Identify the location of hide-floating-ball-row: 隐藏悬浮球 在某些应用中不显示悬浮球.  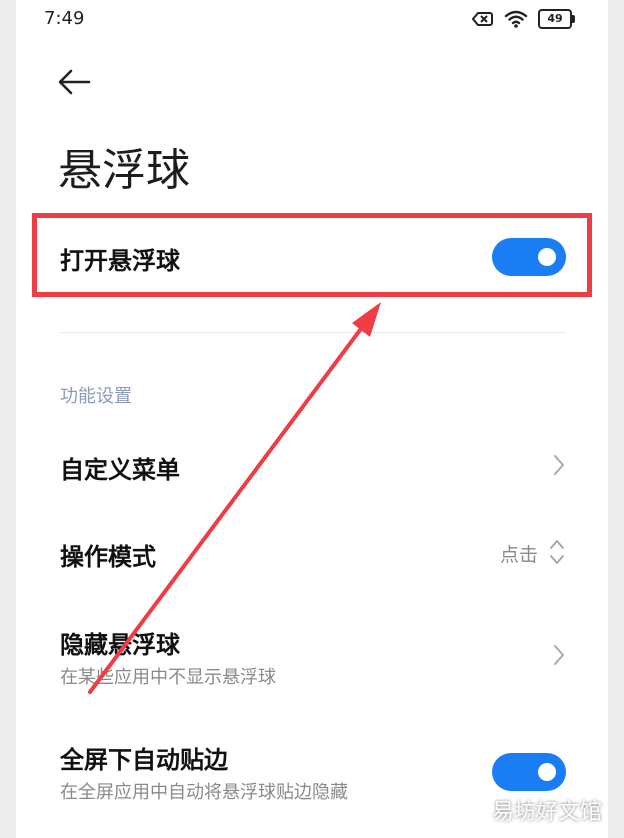
(312, 654).